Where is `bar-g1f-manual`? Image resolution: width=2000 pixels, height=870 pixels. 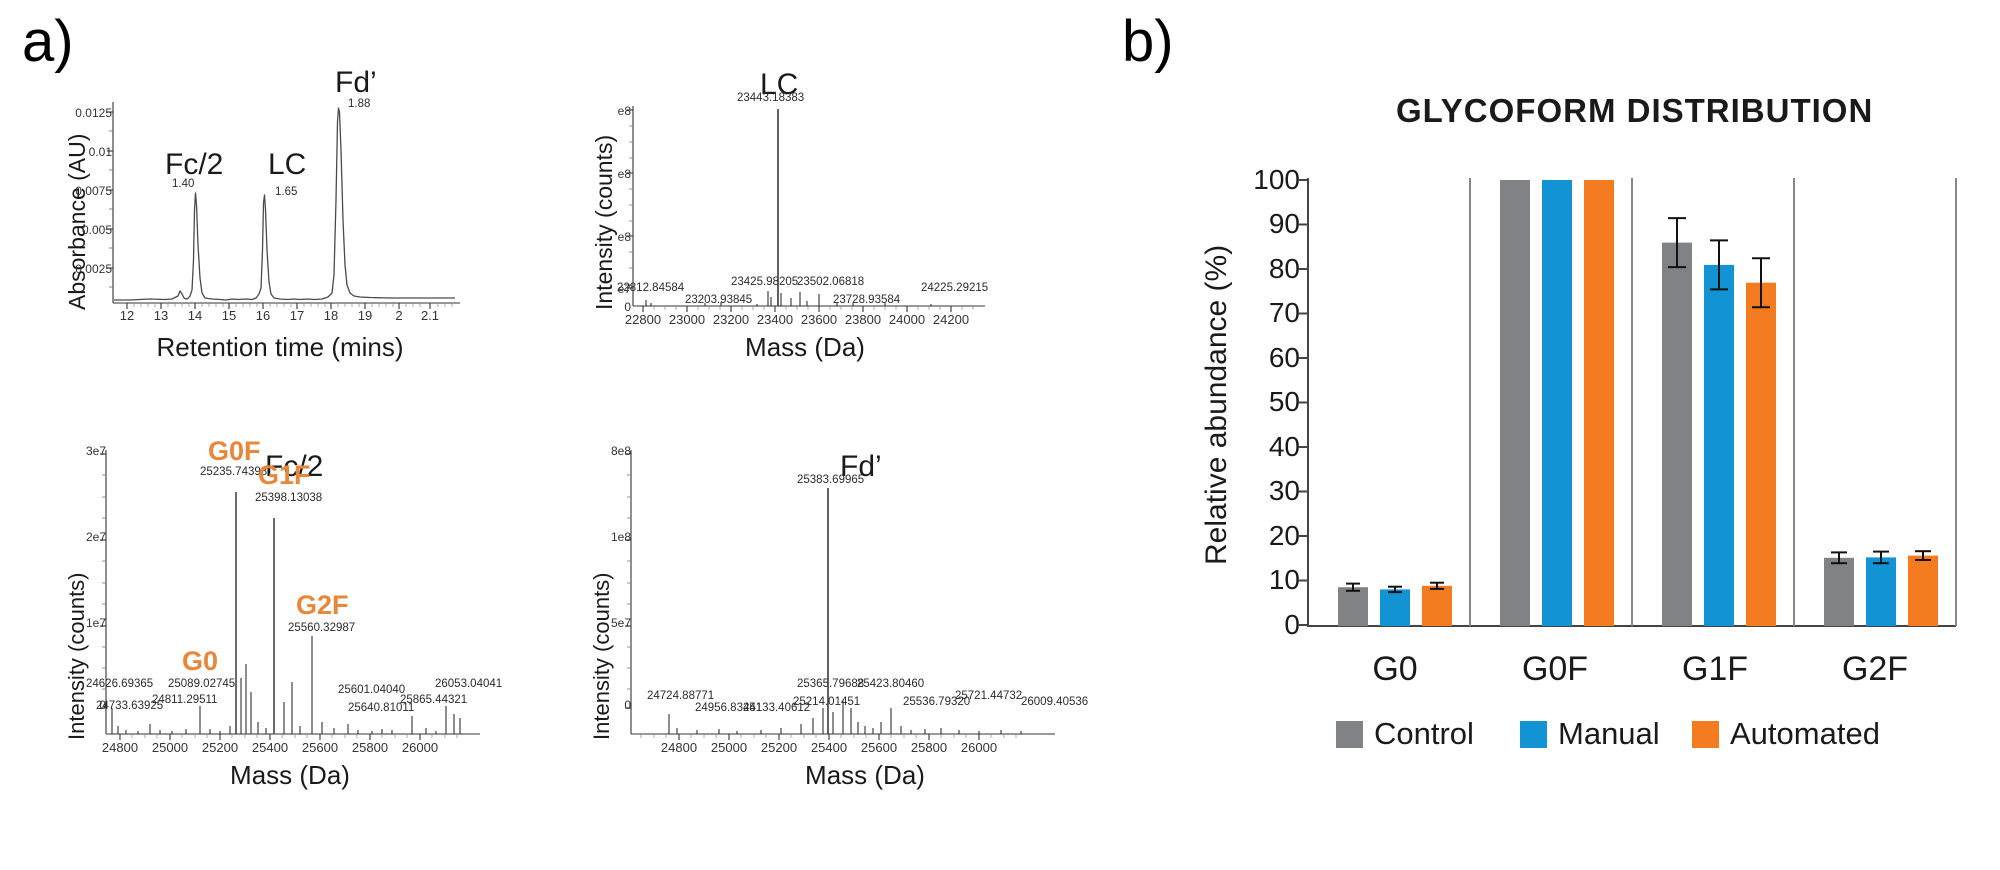
bar-g1f-manual is located at coordinates (1719, 445).